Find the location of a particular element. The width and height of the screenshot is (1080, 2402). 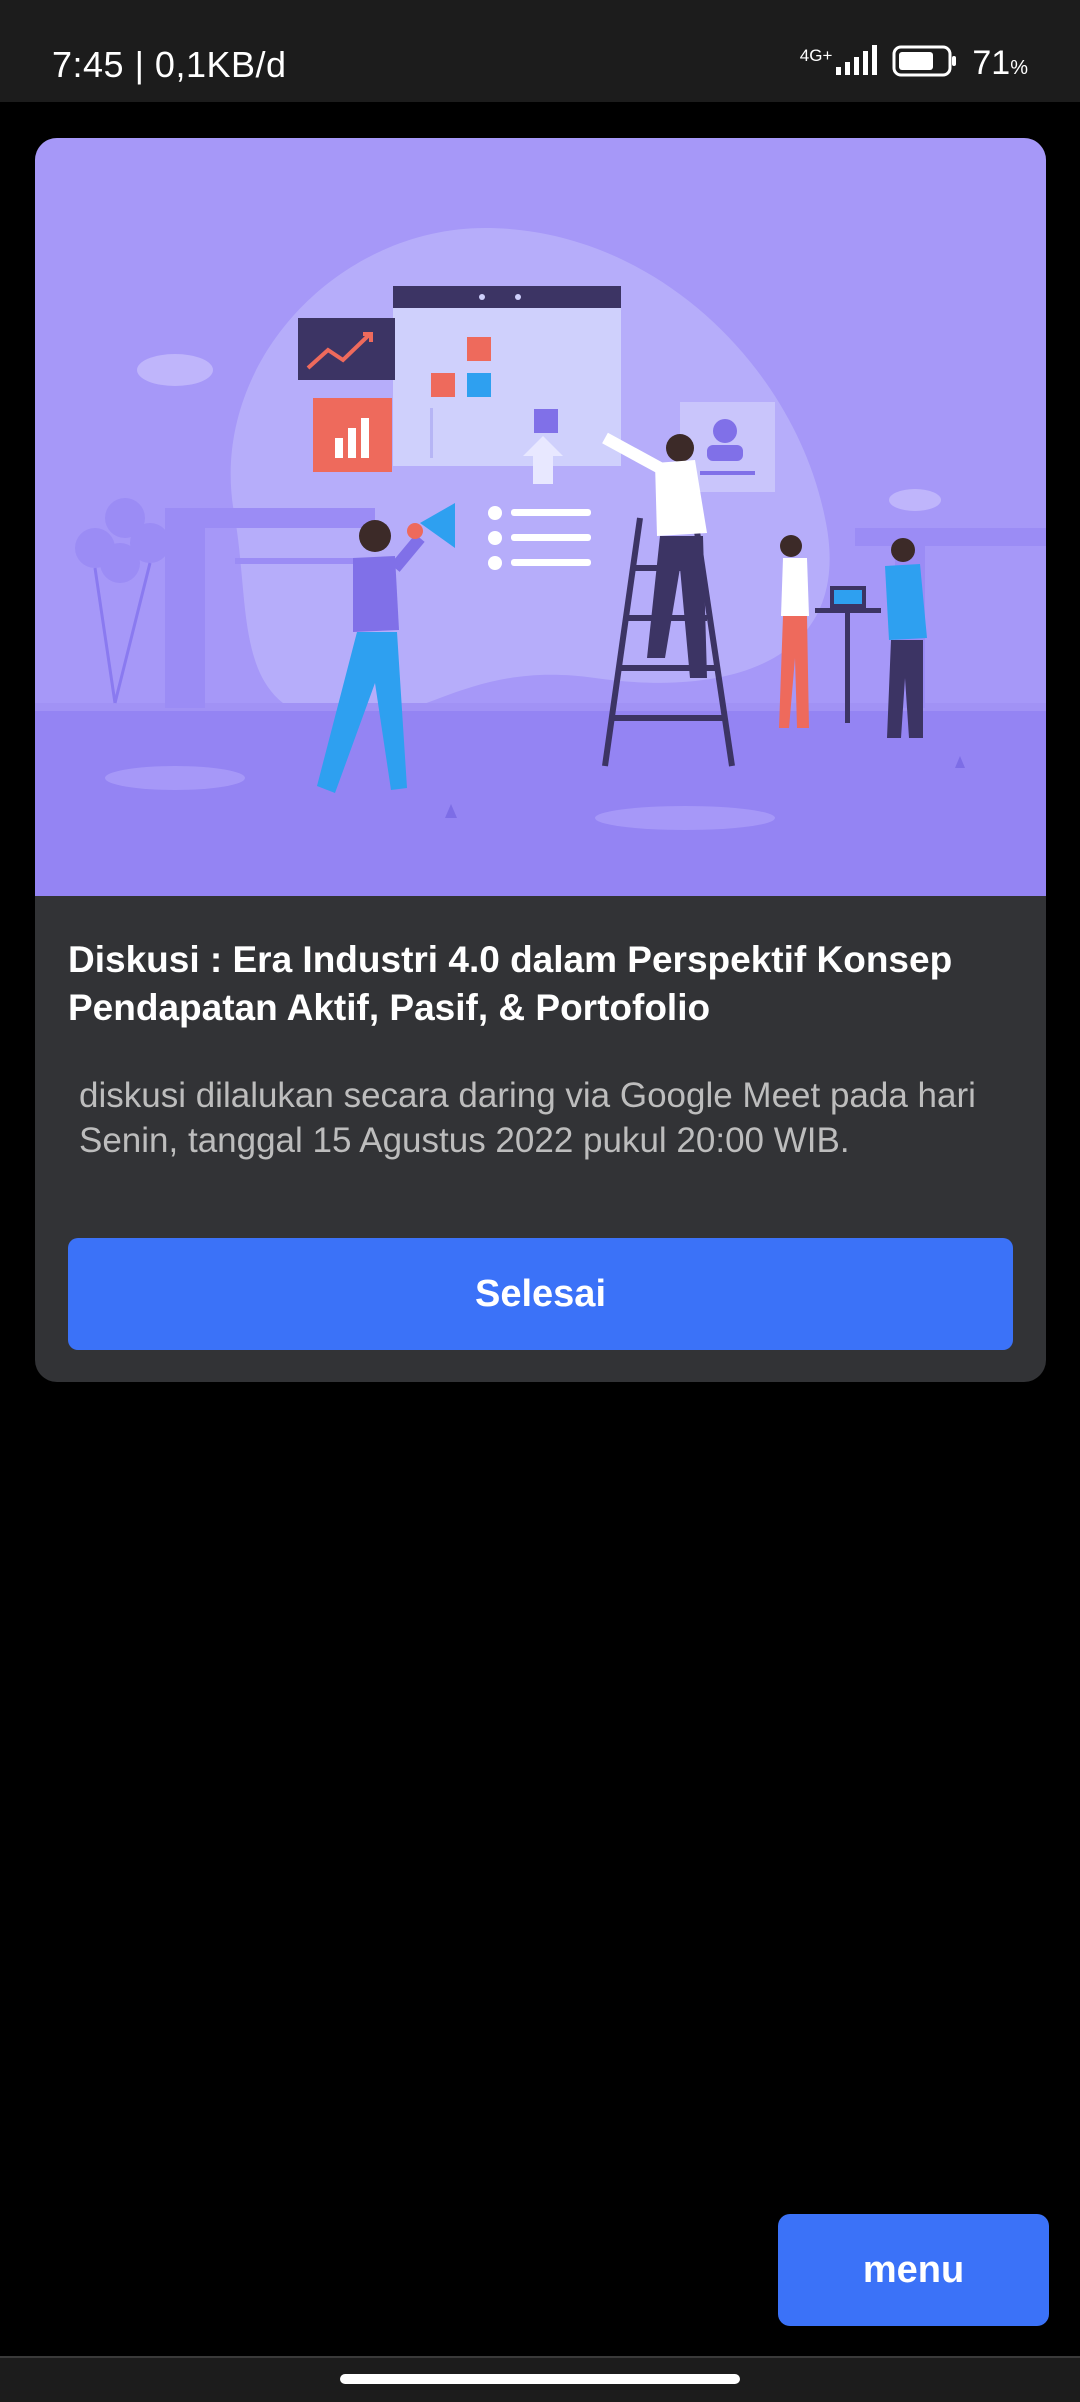

home-indicator is located at coordinates (540, 2379).